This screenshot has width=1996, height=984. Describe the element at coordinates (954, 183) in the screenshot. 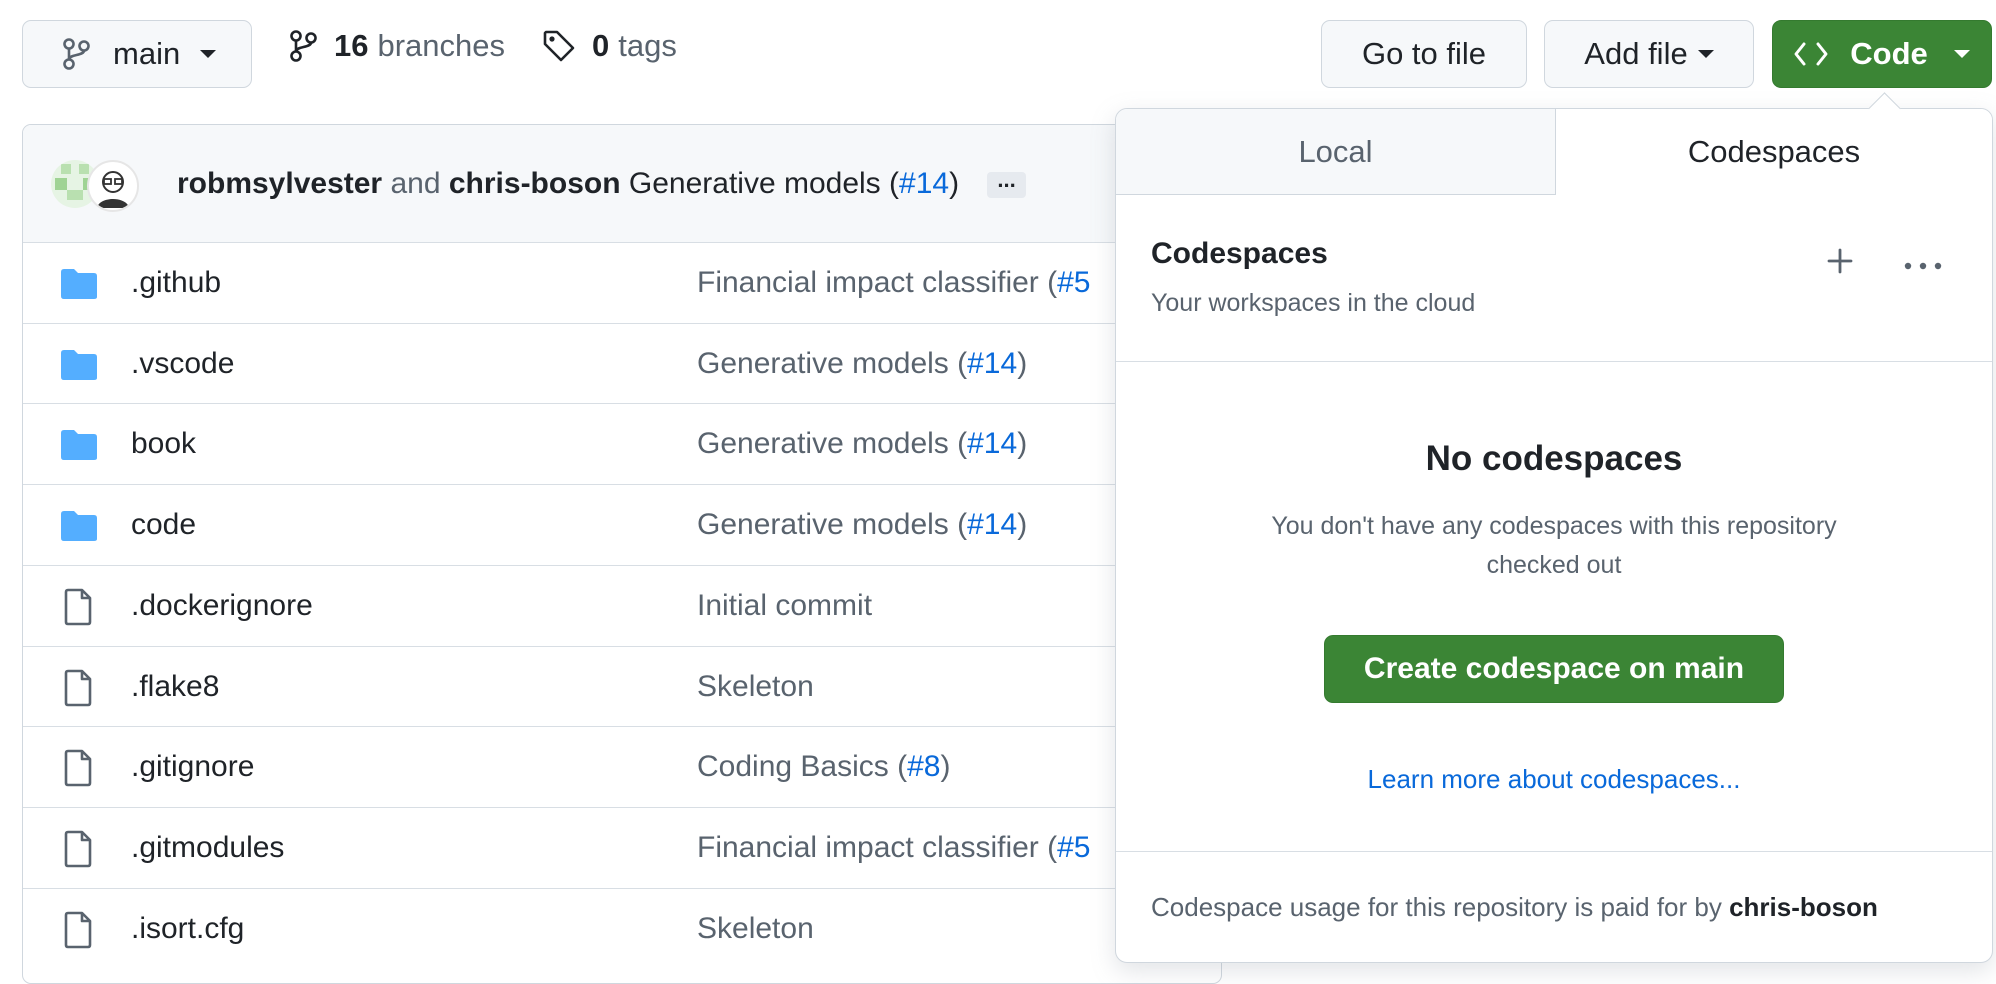

I see `commit-title-close: )` at that location.